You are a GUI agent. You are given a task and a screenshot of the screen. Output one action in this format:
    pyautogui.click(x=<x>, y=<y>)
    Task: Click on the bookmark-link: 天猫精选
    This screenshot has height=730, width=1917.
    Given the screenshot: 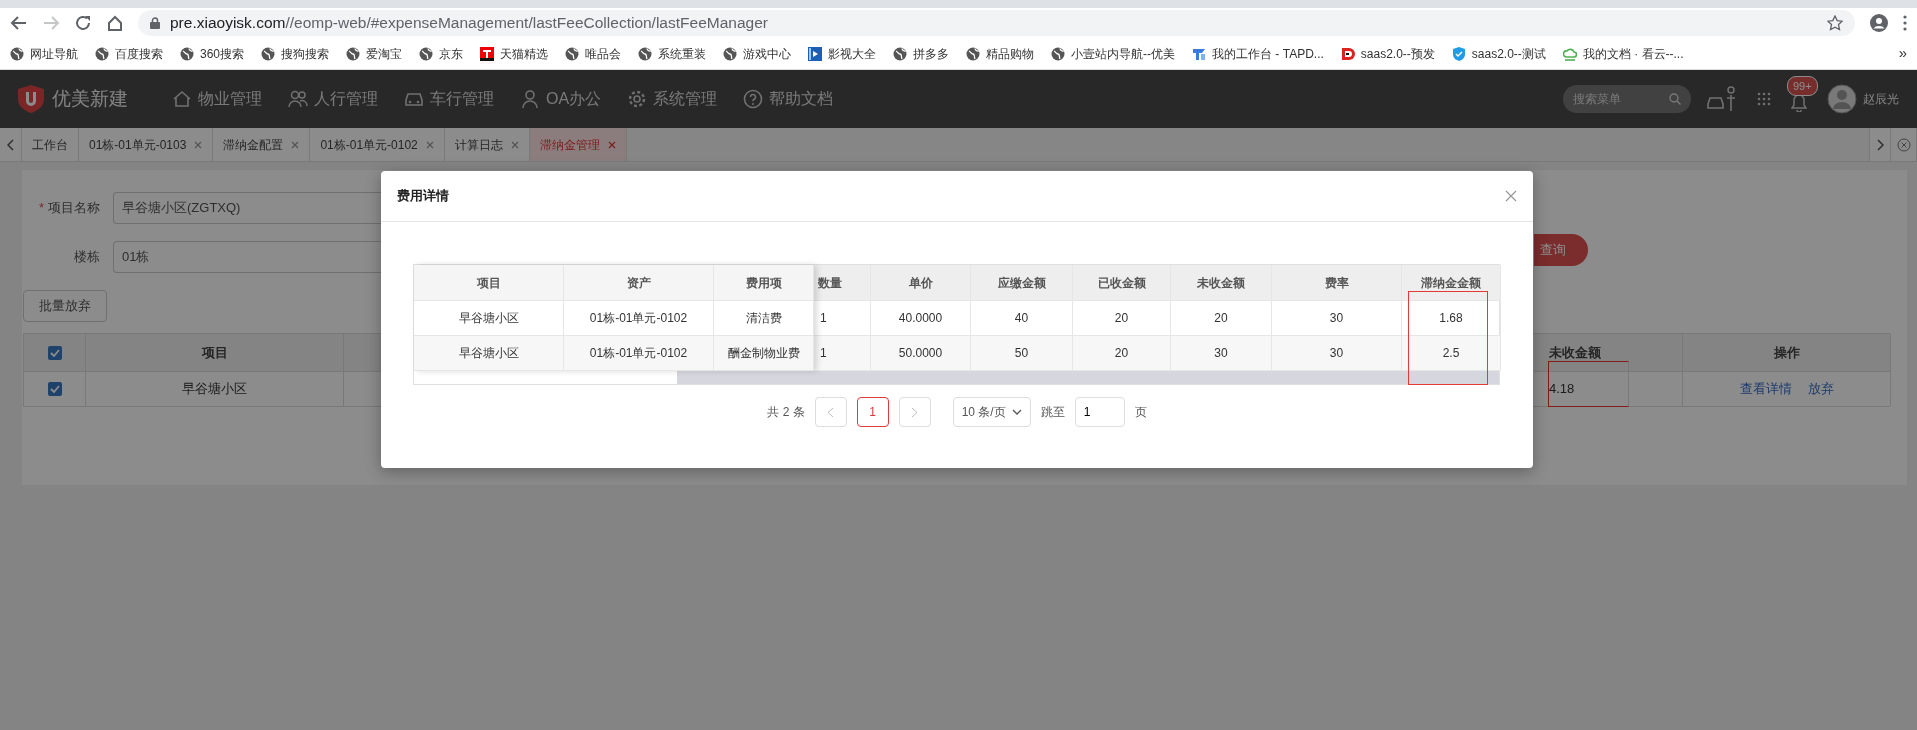 What is the action you would take?
    pyautogui.click(x=514, y=53)
    